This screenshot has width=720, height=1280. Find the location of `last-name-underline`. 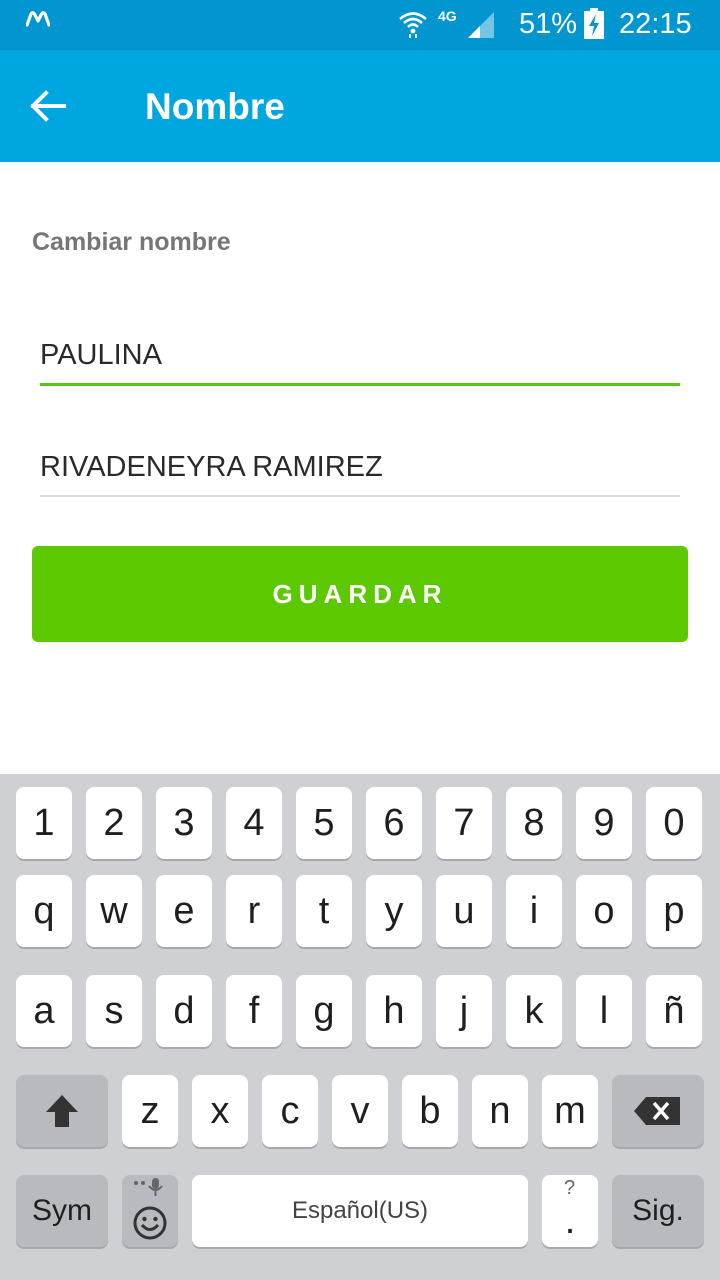

last-name-underline is located at coordinates (360, 496).